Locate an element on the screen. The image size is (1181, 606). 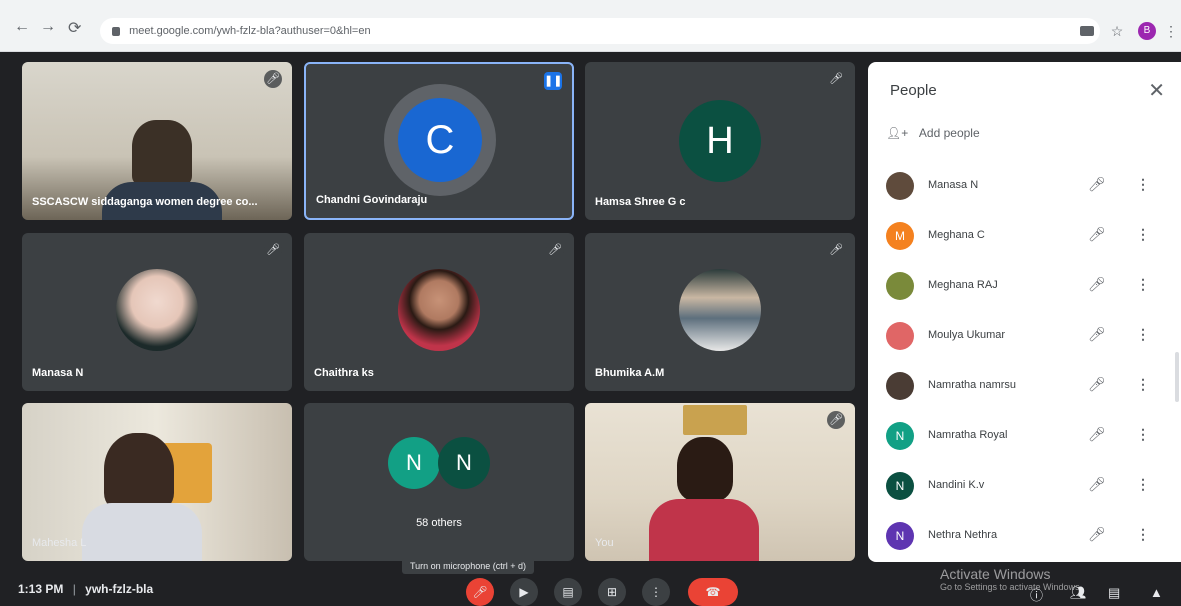
participant-tile: 🎤︎ Bhumika A.M is located at coordinates (720, 312).